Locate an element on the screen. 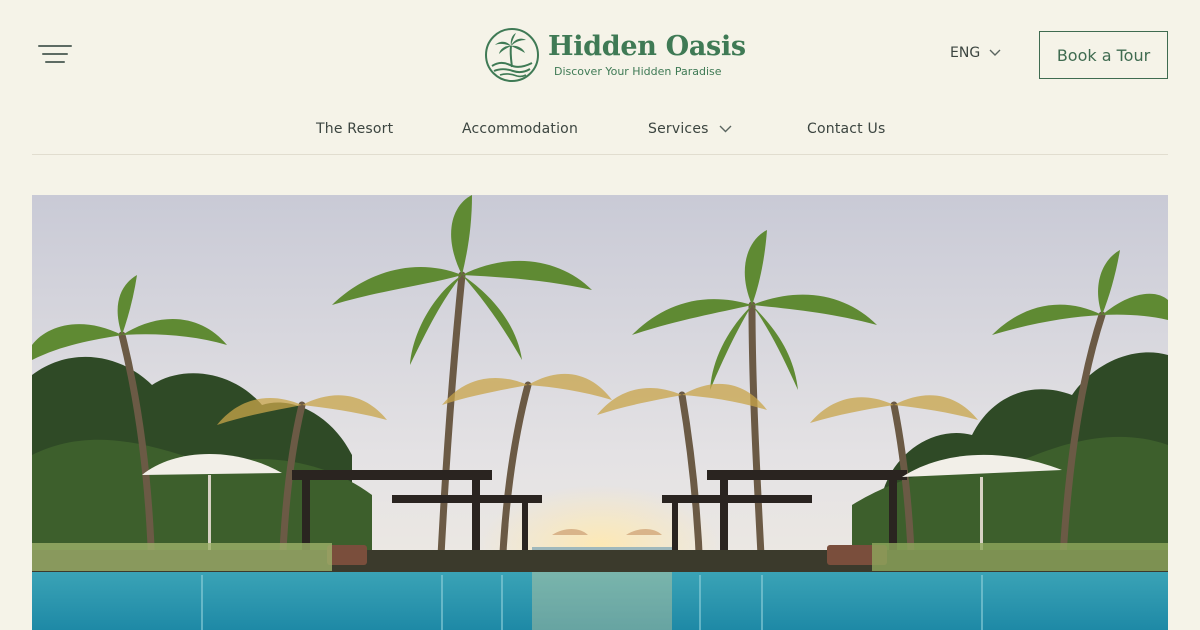 The width and height of the screenshot is (1200, 630). nav-item-services: Services is located at coordinates (690, 129).